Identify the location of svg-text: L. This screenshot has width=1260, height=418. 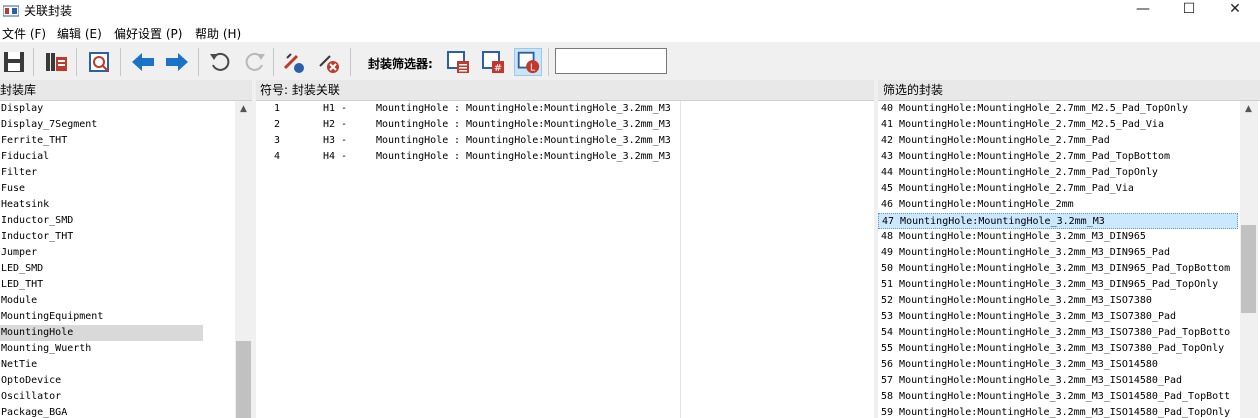
(533, 67).